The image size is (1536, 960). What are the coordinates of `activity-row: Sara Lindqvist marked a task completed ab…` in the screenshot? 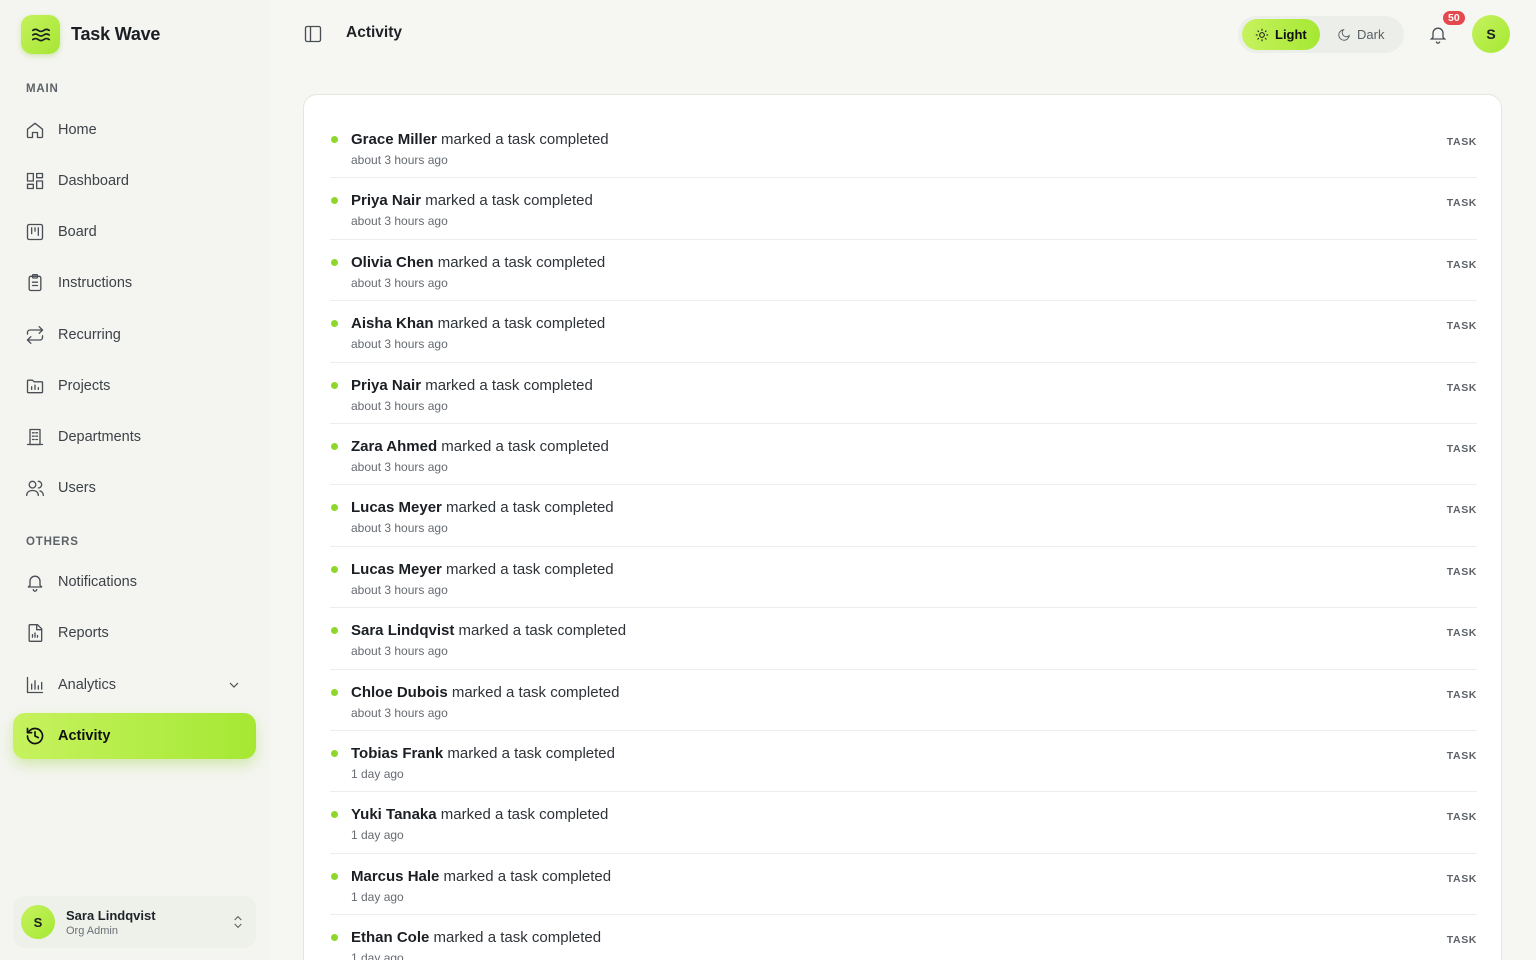 It's located at (903, 639).